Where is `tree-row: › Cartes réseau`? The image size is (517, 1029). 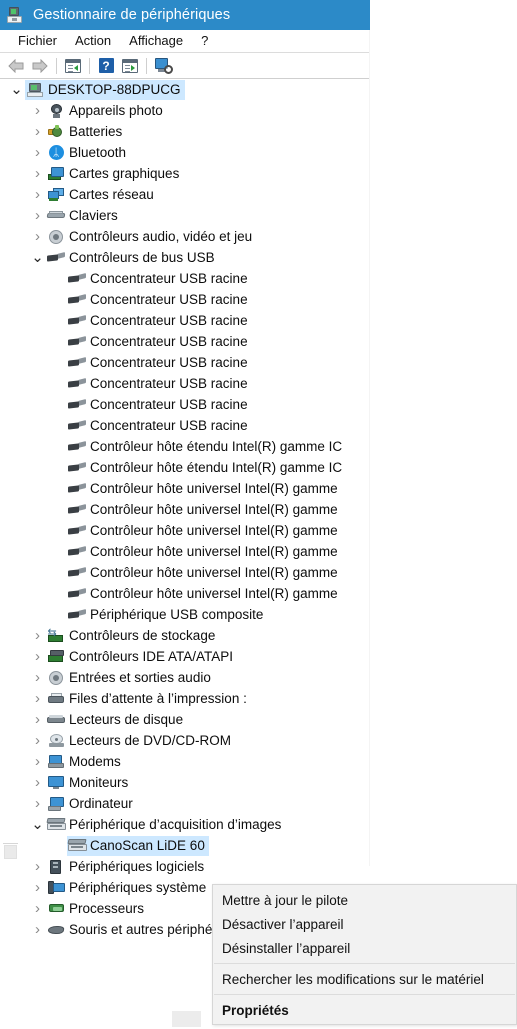 tree-row: › Cartes réseau is located at coordinates (185, 194).